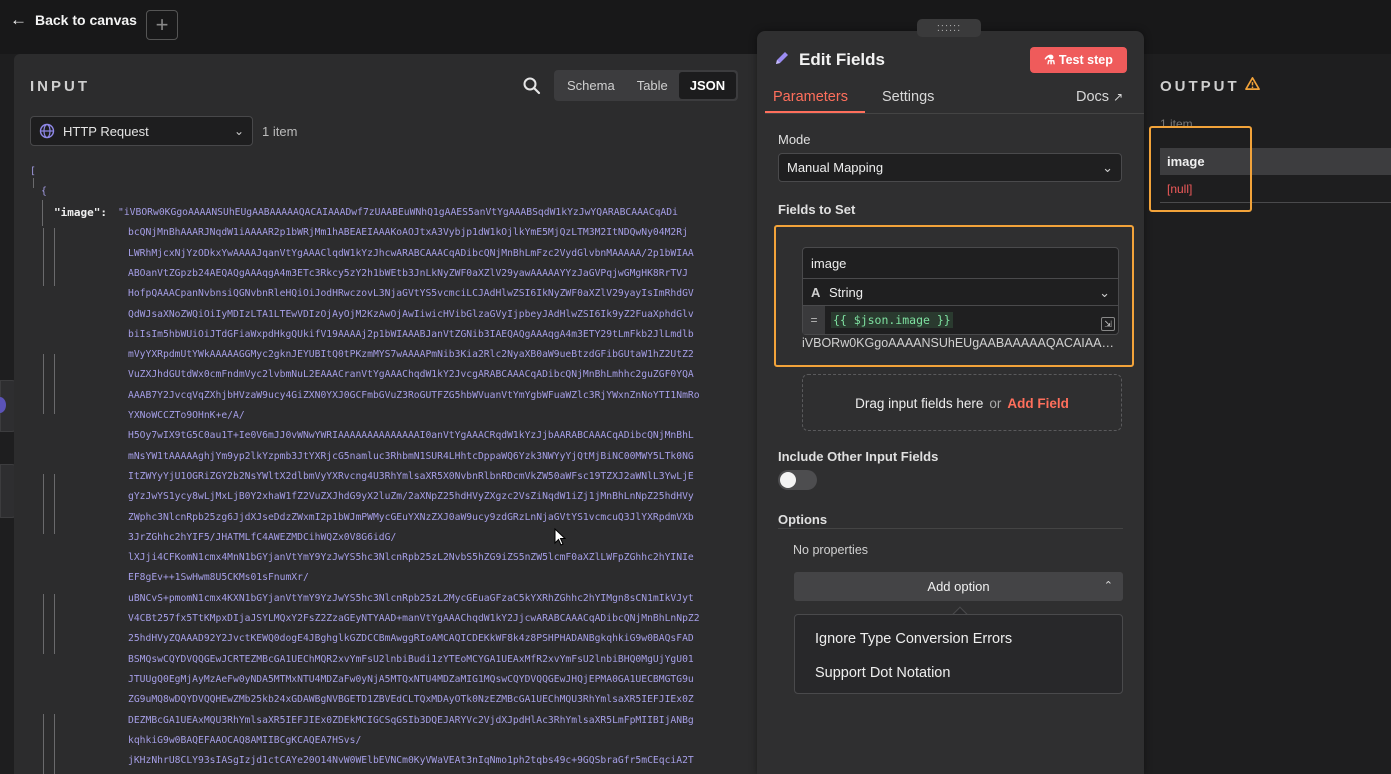  Describe the element at coordinates (707, 85) in the screenshot. I see `tab-json: JSON` at that location.